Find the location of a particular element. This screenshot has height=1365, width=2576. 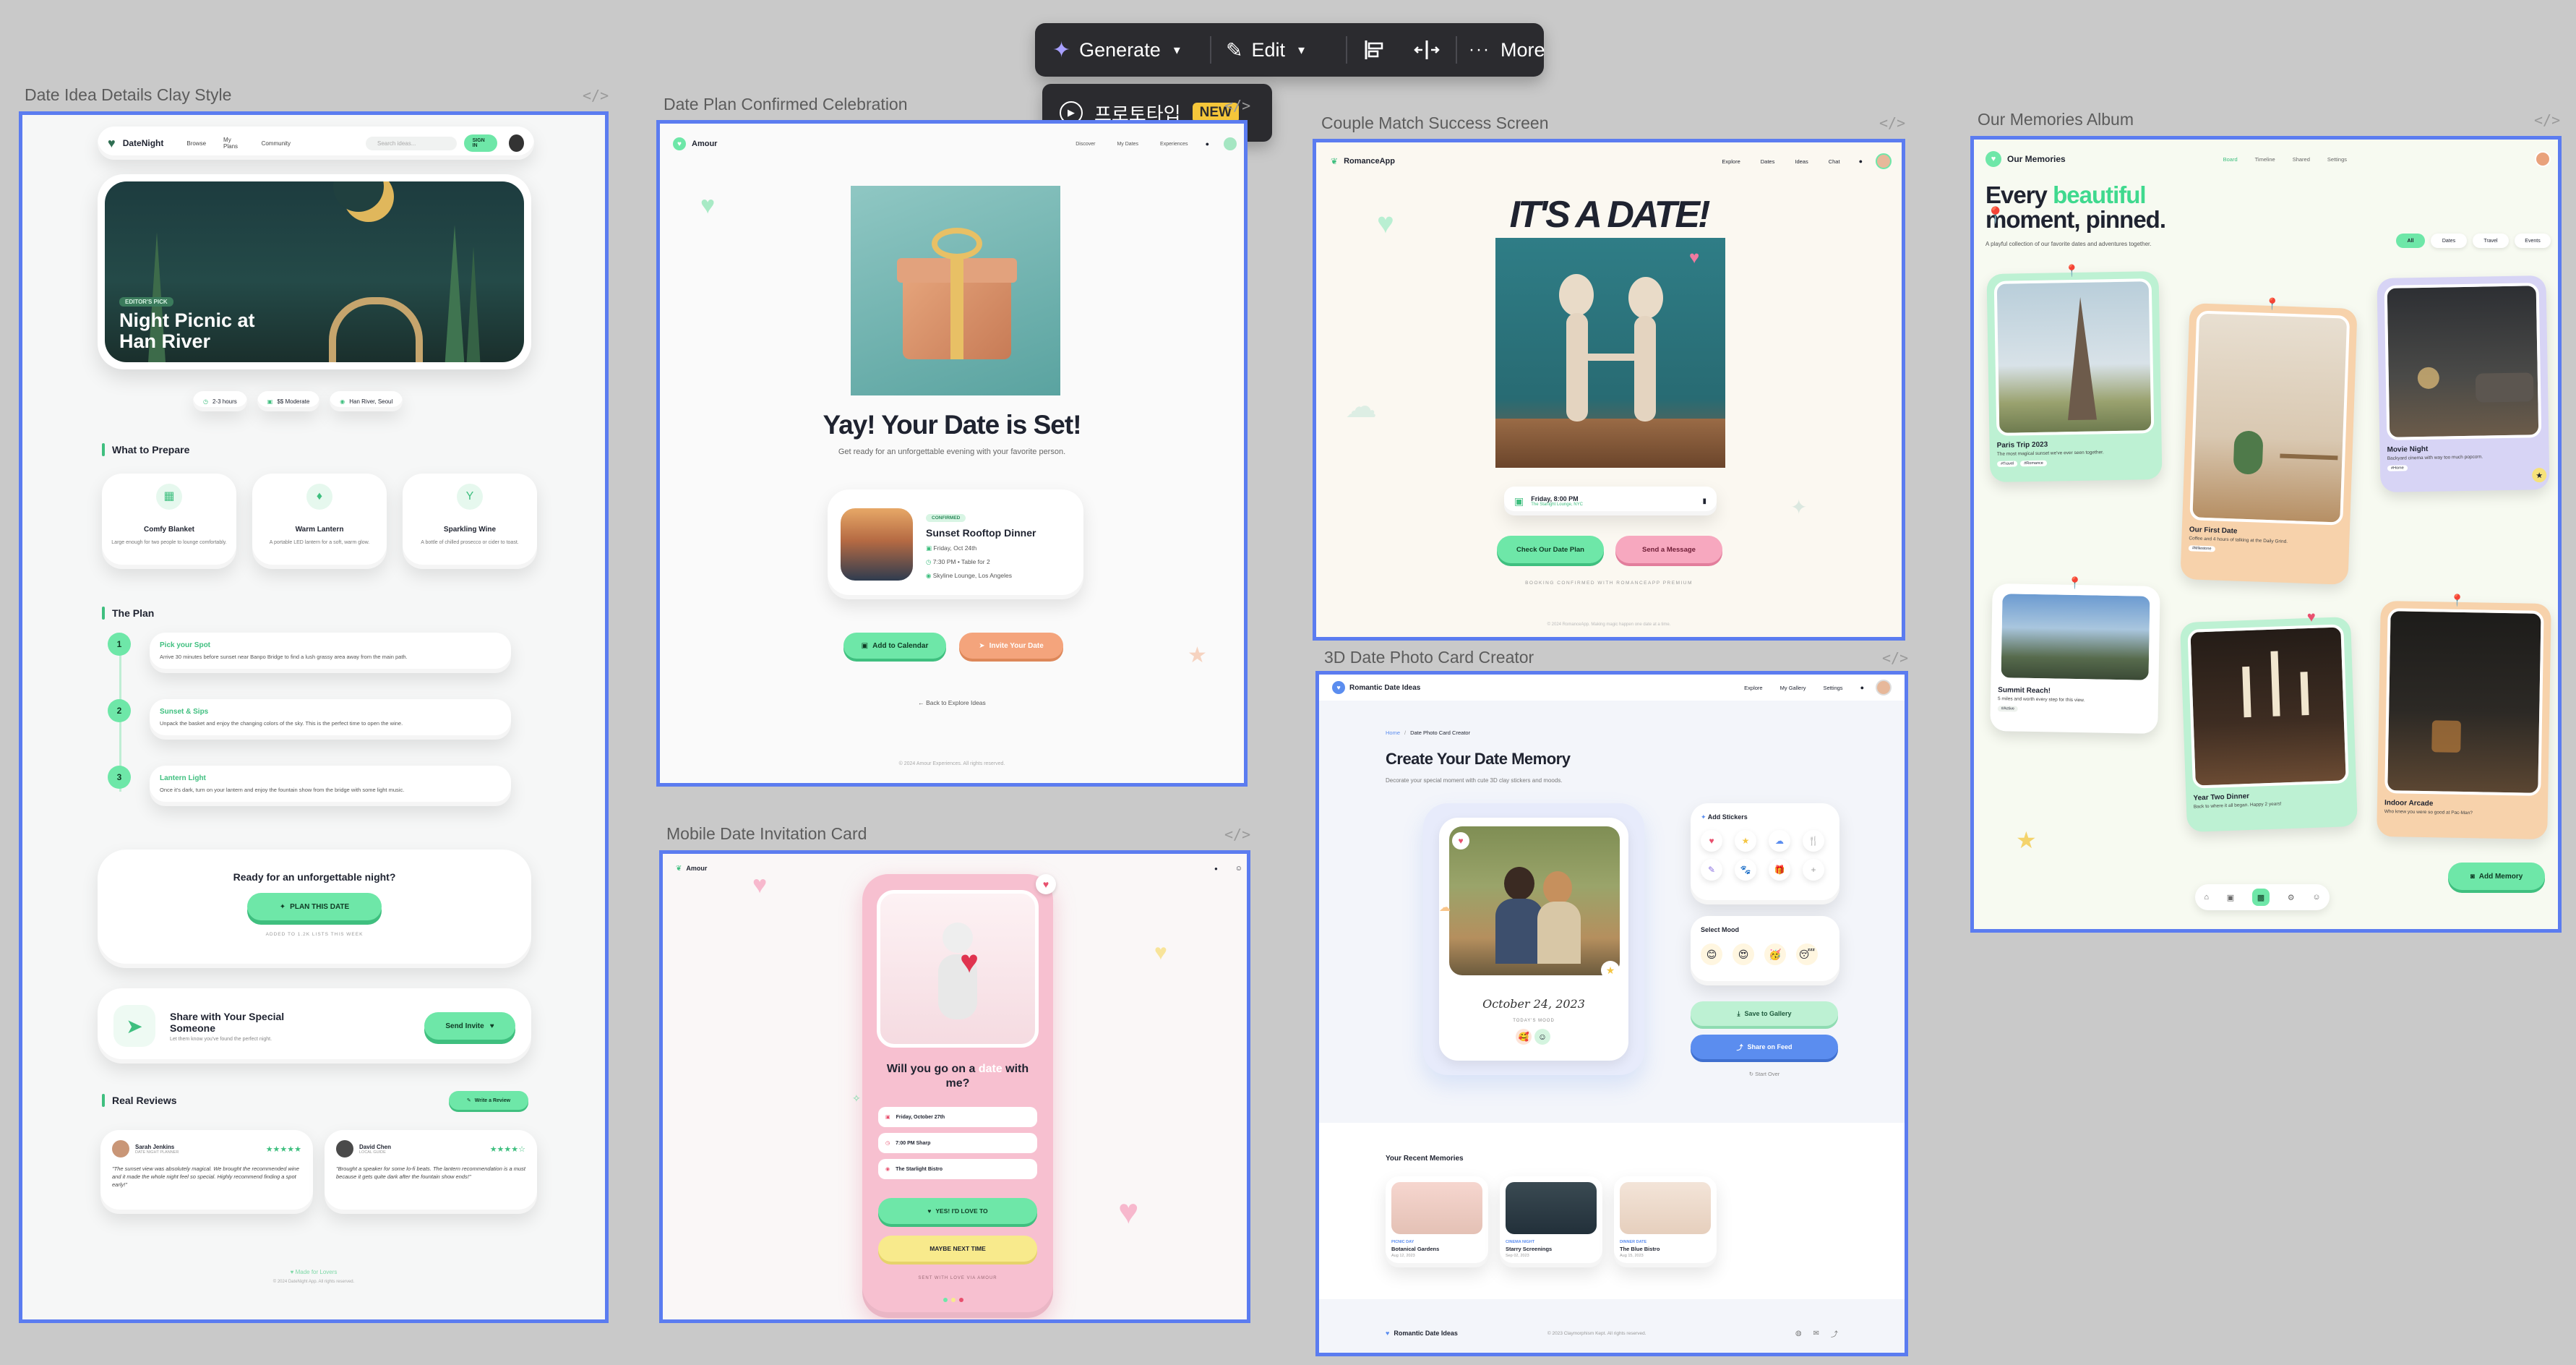

nav-experiences: Experiences is located at coordinates (1174, 144).